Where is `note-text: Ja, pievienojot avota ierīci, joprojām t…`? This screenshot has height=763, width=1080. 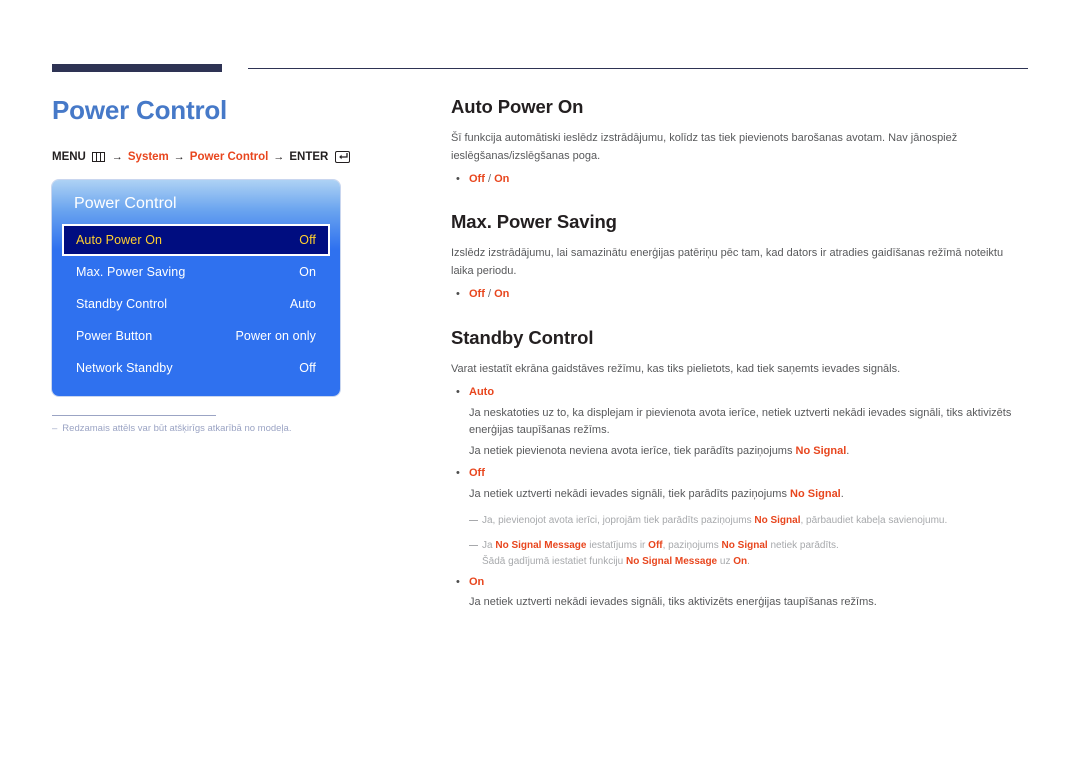
note-text: Ja, pievienojot avota ierīci, joprojām t… is located at coordinates (755, 521).